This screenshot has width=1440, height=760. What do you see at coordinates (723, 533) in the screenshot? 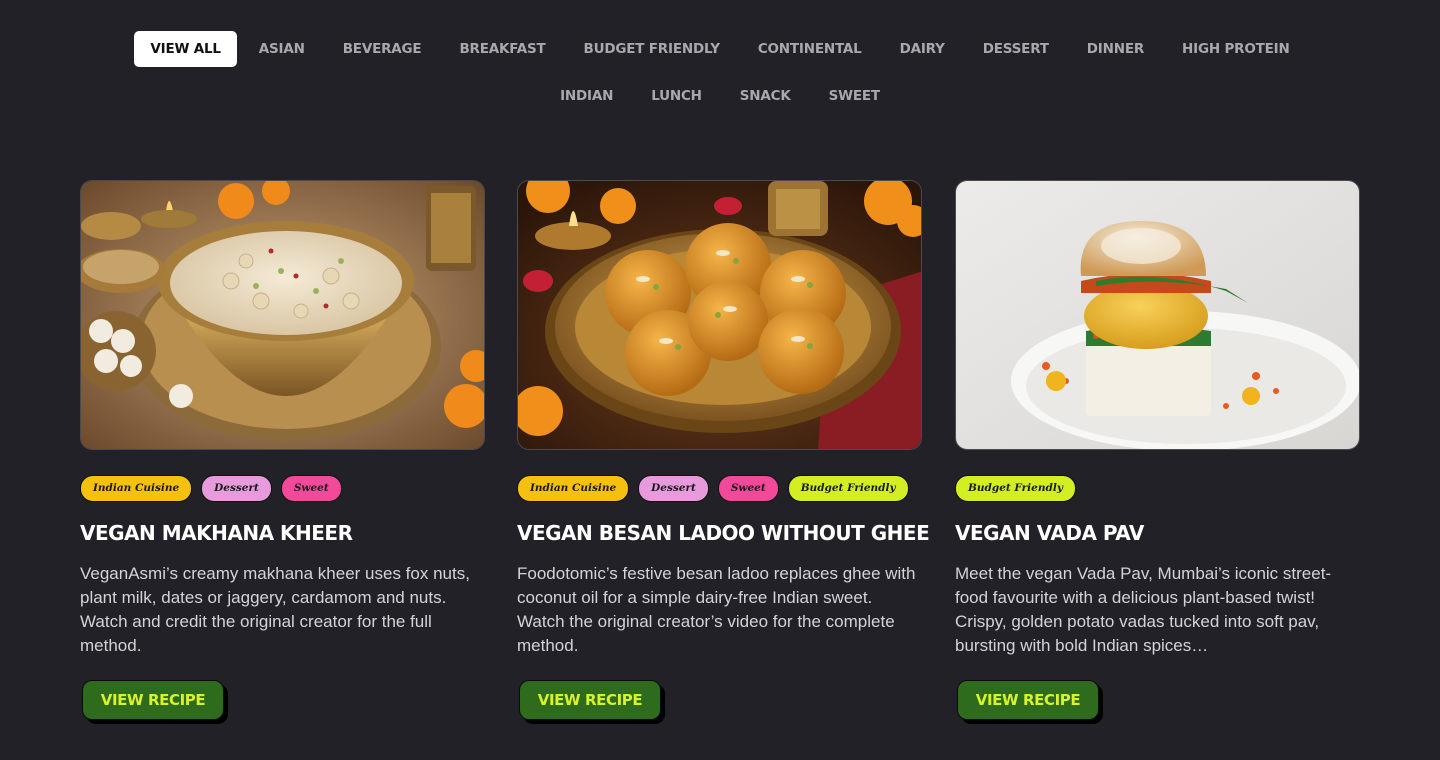
I see `recipe-title: VEGAN BESAN LADOO WITHOUT GHEE` at bounding box center [723, 533].